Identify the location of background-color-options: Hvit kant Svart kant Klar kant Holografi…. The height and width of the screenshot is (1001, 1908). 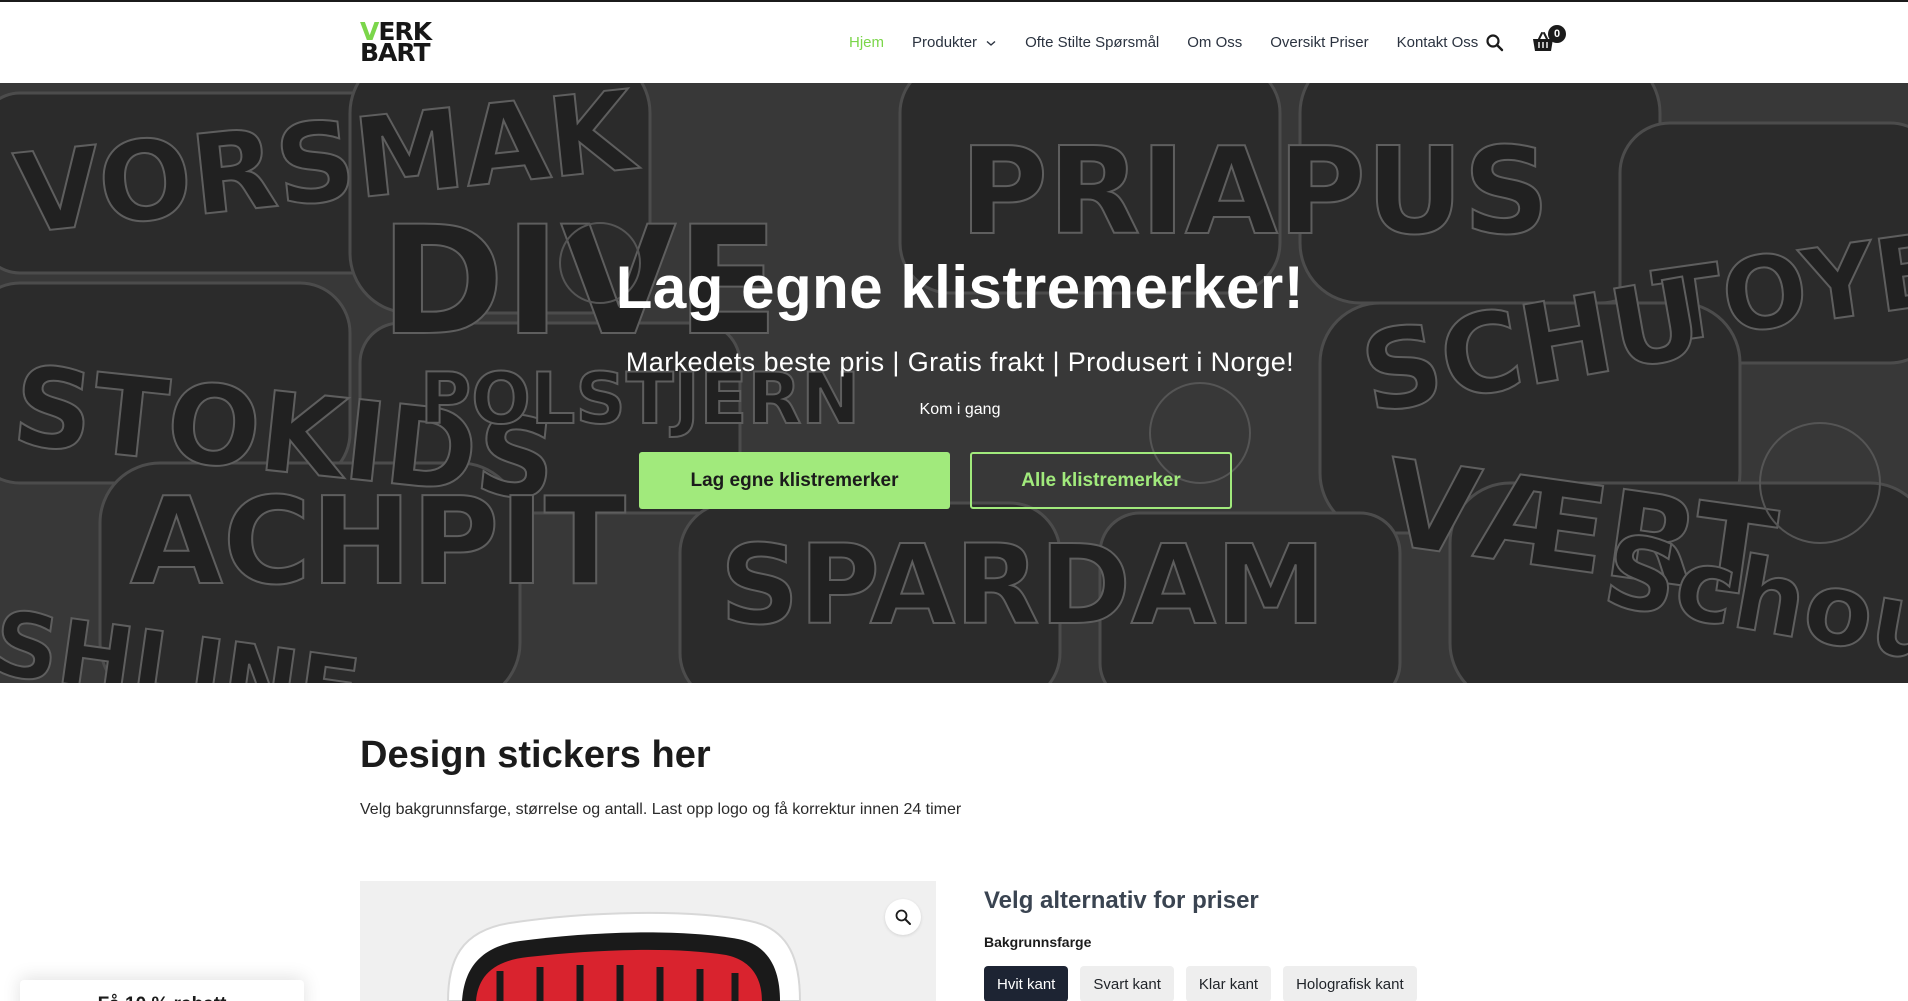
(1206, 983).